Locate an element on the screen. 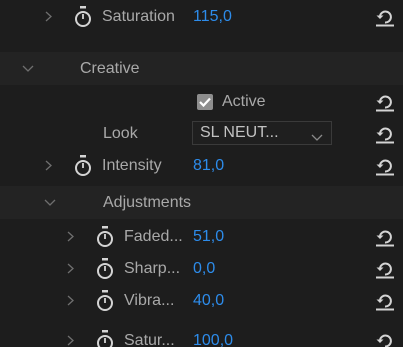  saturation-label: Saturation is located at coordinates (138, 16).